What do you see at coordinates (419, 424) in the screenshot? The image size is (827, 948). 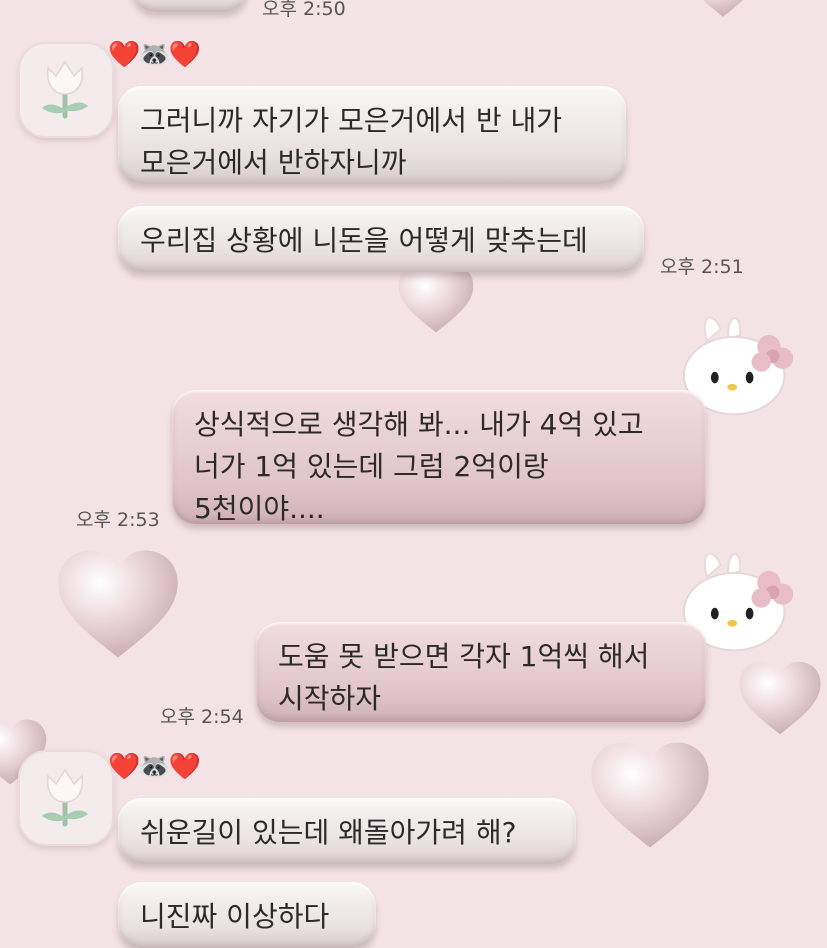 I see `message-text: 상식적으로 생각해 봐... 내가 4억 있고` at bounding box center [419, 424].